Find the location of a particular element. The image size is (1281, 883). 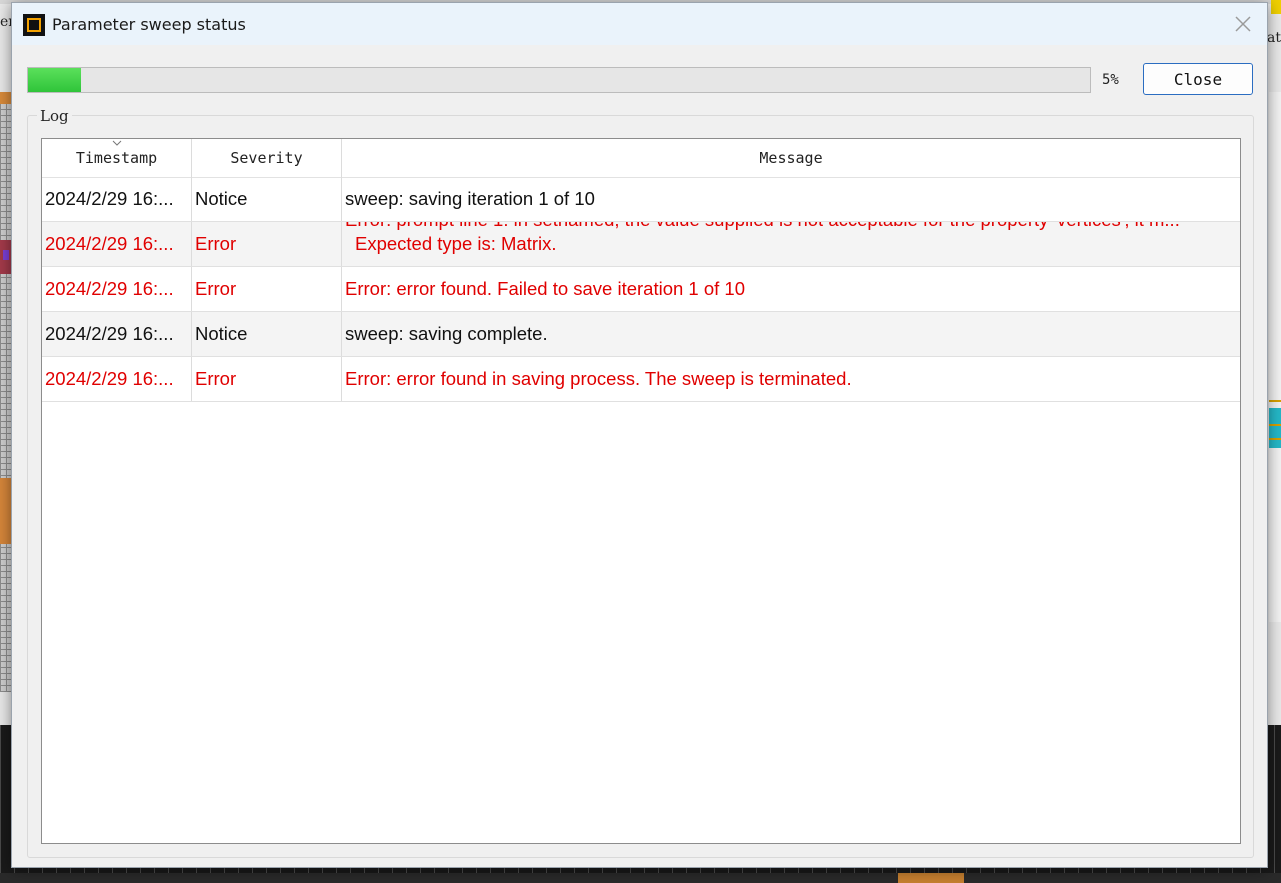

sort-chevron-down-icon is located at coordinates (117, 143).